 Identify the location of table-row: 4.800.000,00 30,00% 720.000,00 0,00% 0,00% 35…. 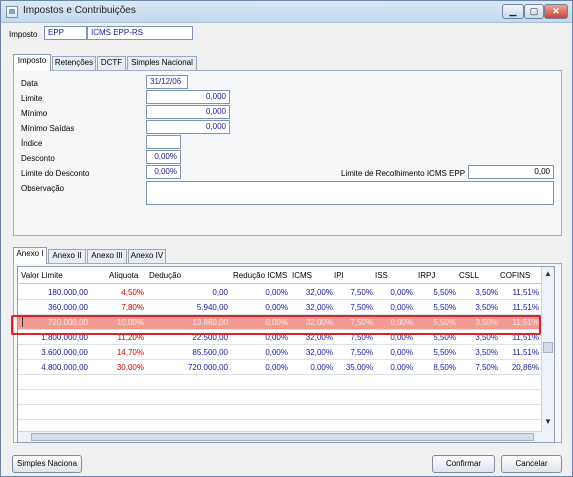
(280, 367).